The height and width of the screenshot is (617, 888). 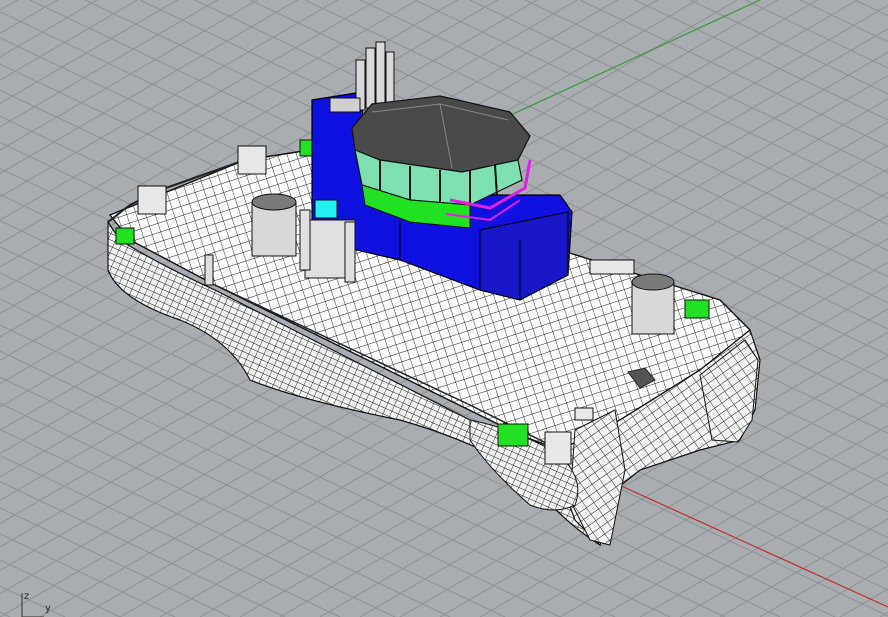 I want to click on exhaust-stacks, so click(x=375, y=76).